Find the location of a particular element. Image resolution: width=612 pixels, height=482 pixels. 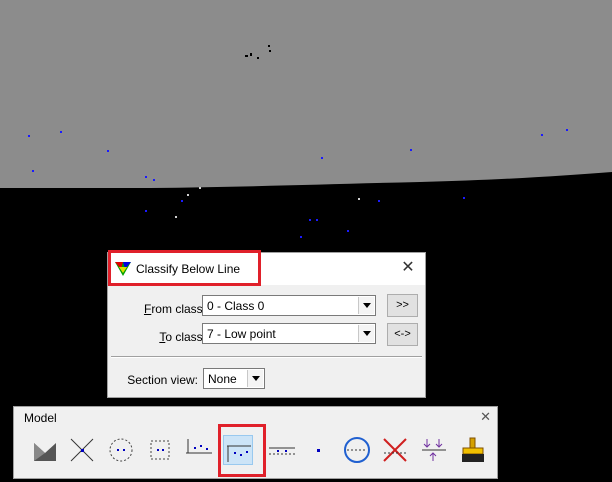

title-highlight-box is located at coordinates (184, 268).